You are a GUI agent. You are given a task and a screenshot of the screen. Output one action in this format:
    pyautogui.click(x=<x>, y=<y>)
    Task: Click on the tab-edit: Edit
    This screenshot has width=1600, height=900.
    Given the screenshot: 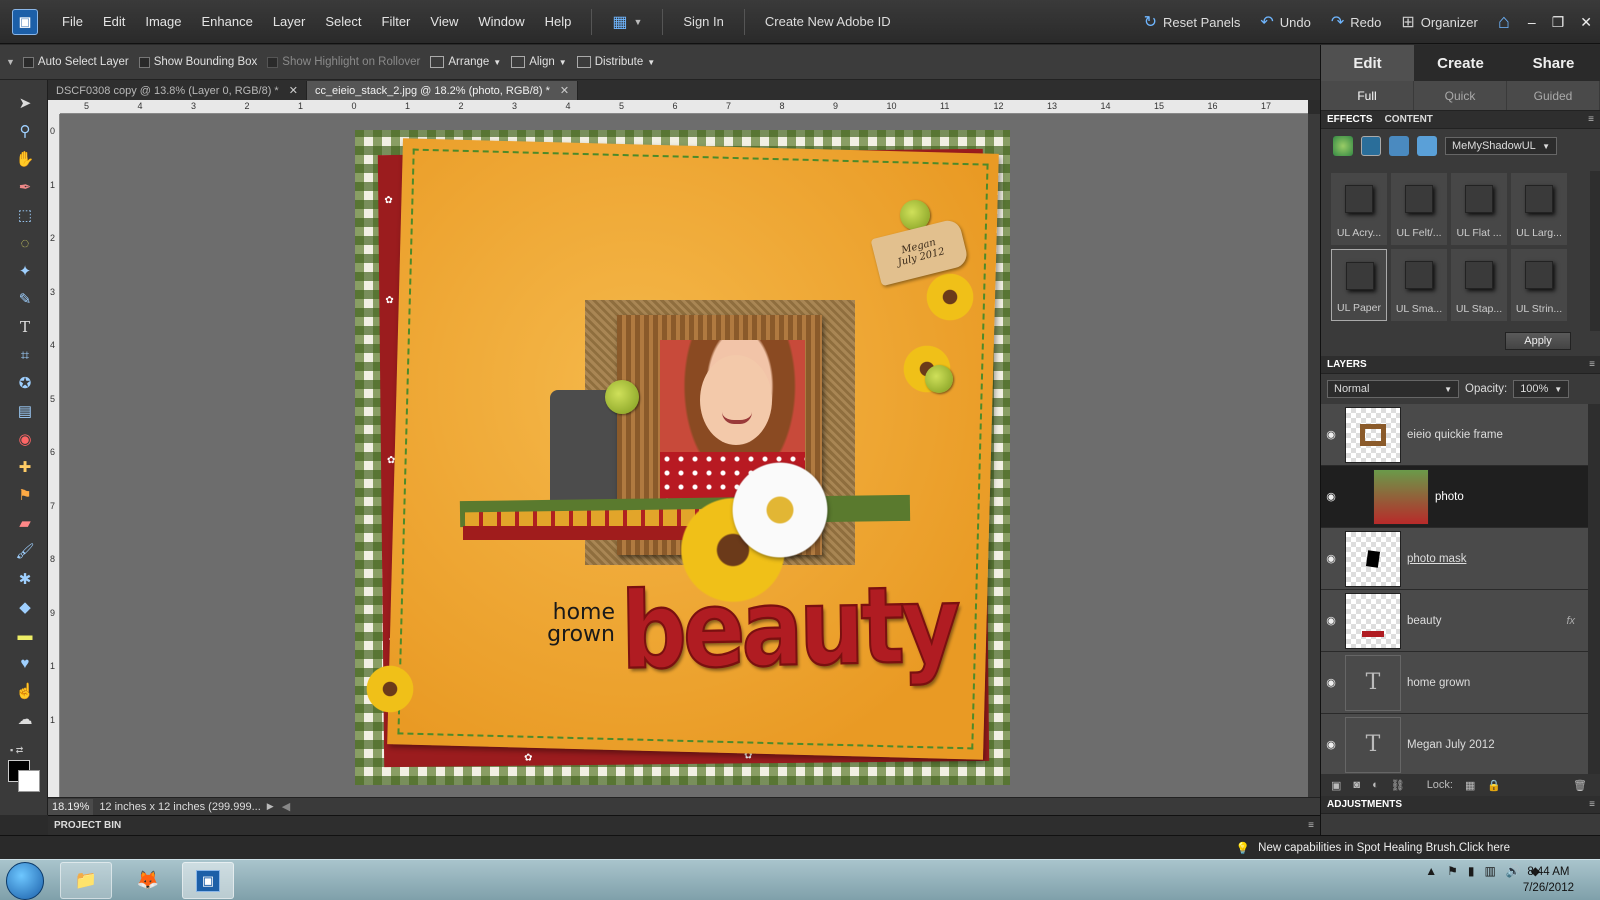 What is the action you would take?
    pyautogui.click(x=1367, y=63)
    